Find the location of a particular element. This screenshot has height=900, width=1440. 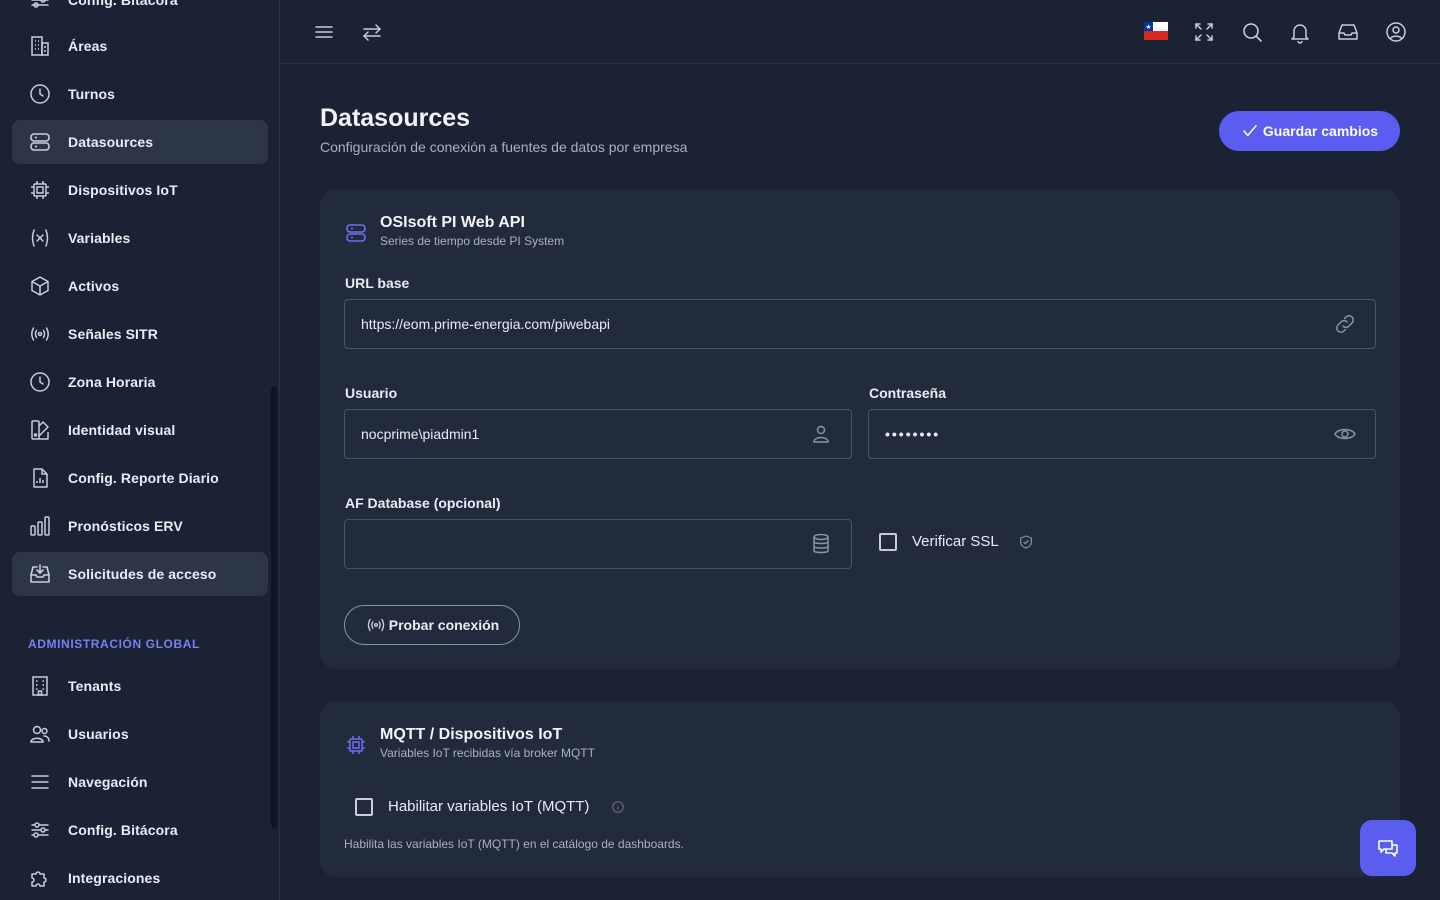

user-icon is located at coordinates (821, 434).